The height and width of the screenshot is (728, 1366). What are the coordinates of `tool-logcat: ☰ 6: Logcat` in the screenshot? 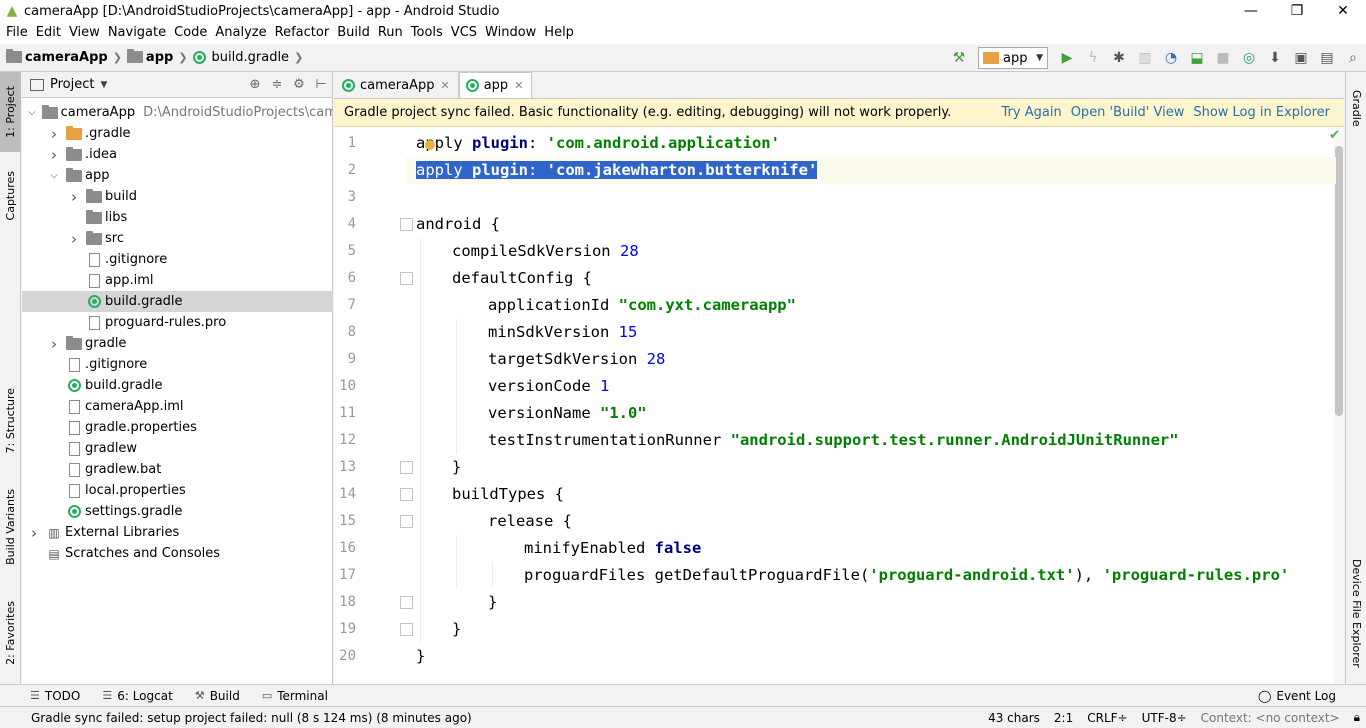 It's located at (137, 696).